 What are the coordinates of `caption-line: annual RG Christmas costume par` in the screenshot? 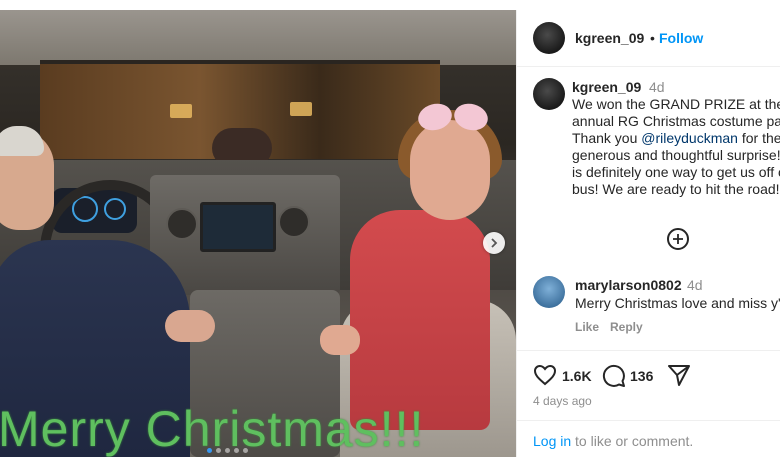 It's located at (676, 121).